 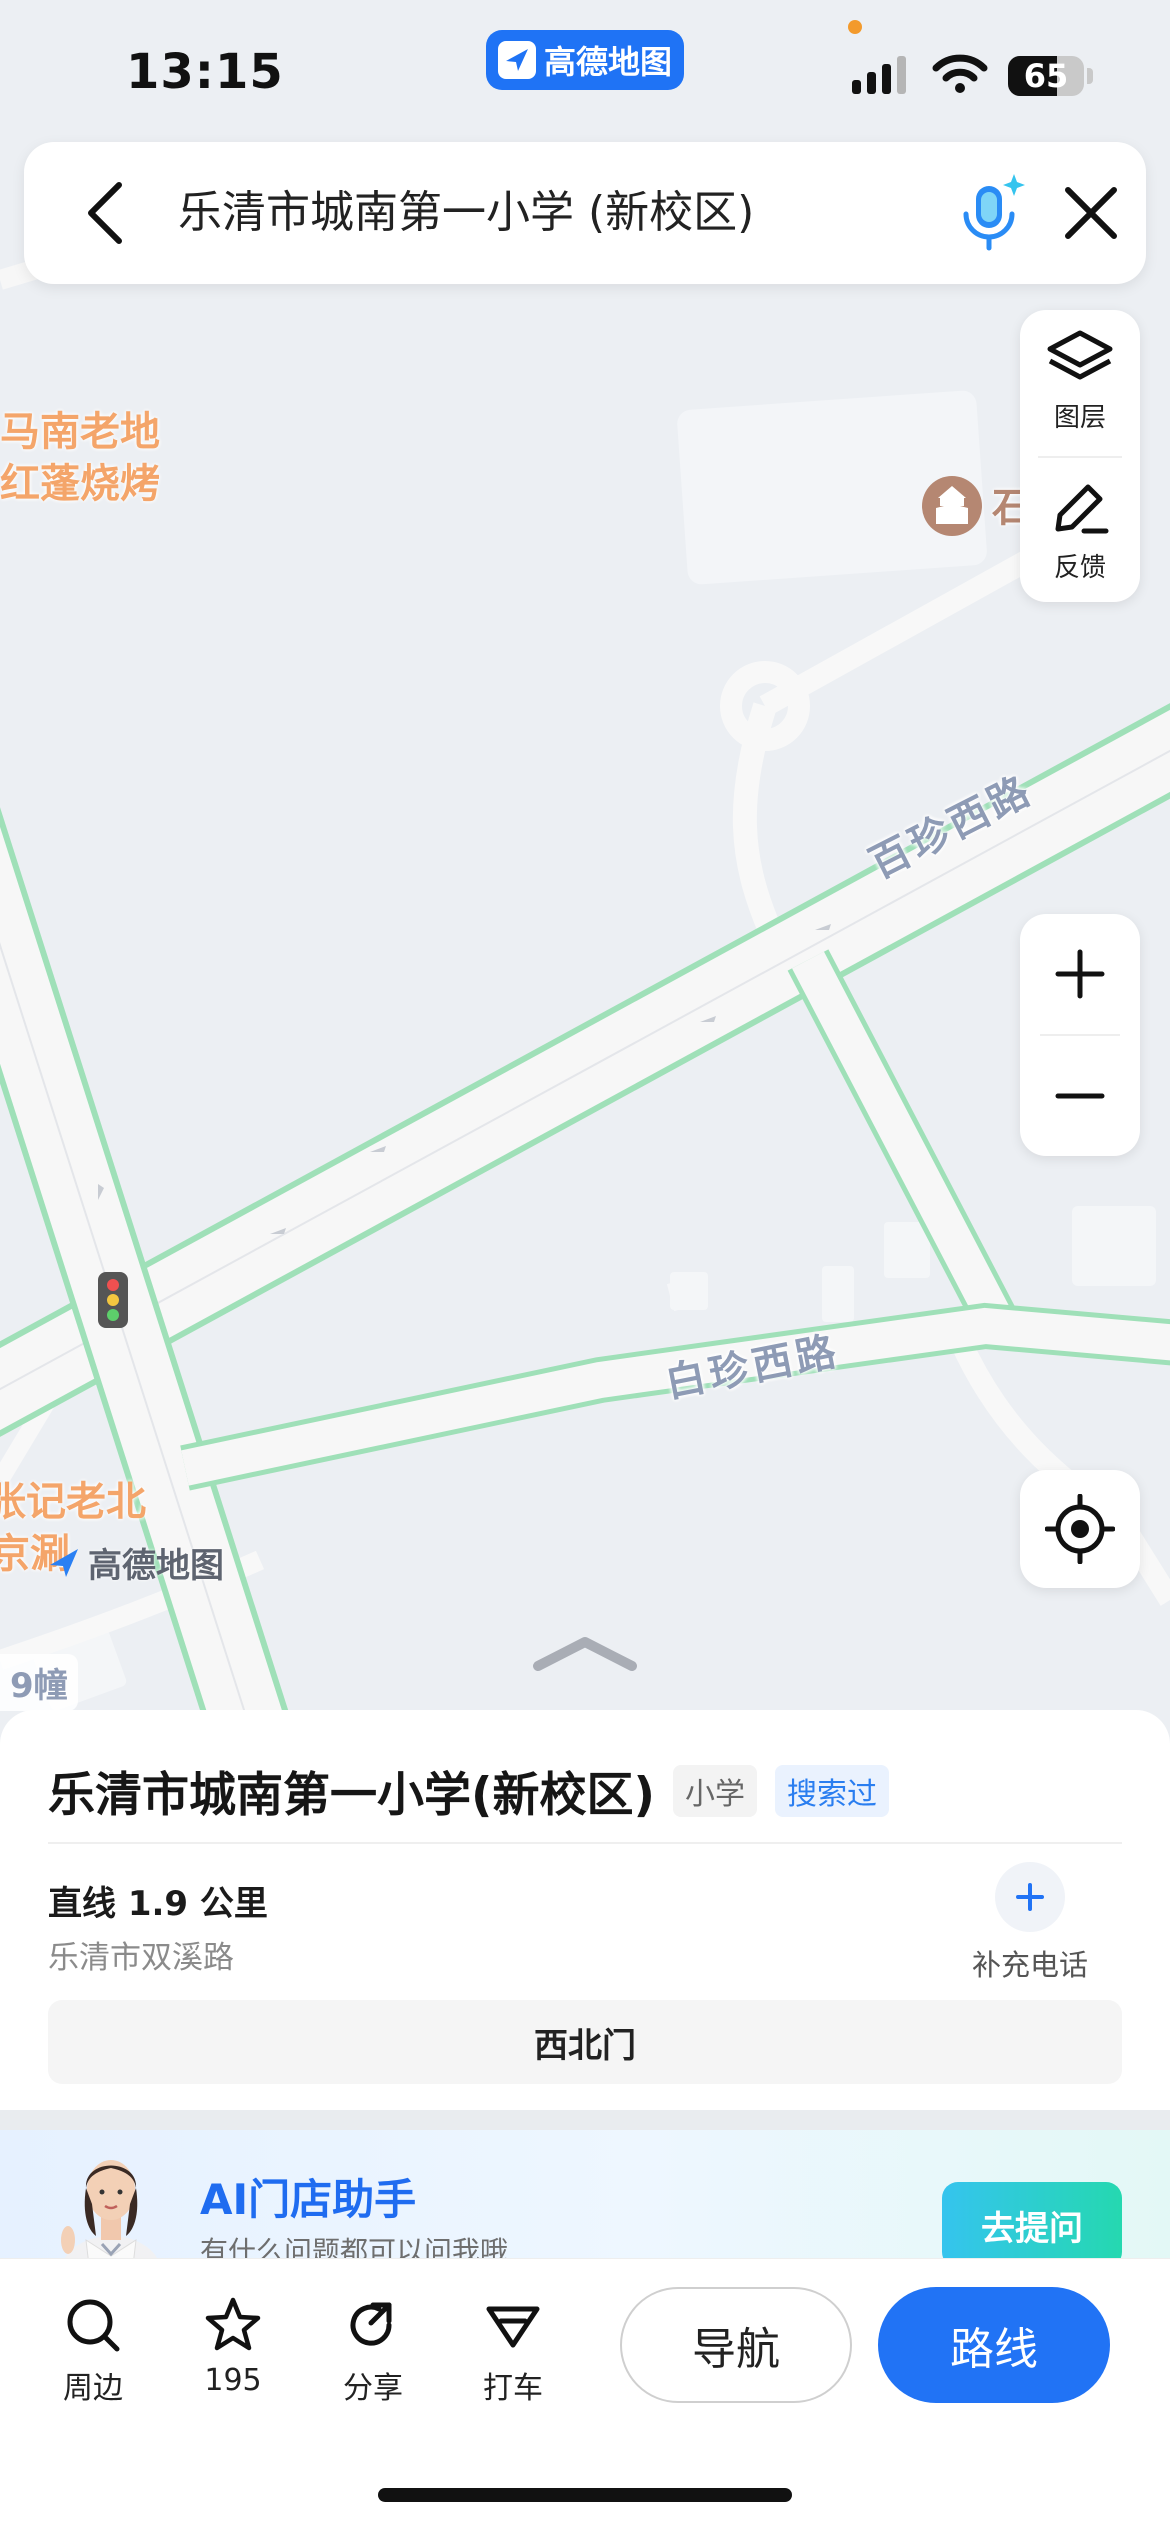 What do you see at coordinates (1080, 354) in the screenshot?
I see `layers-icon` at bounding box center [1080, 354].